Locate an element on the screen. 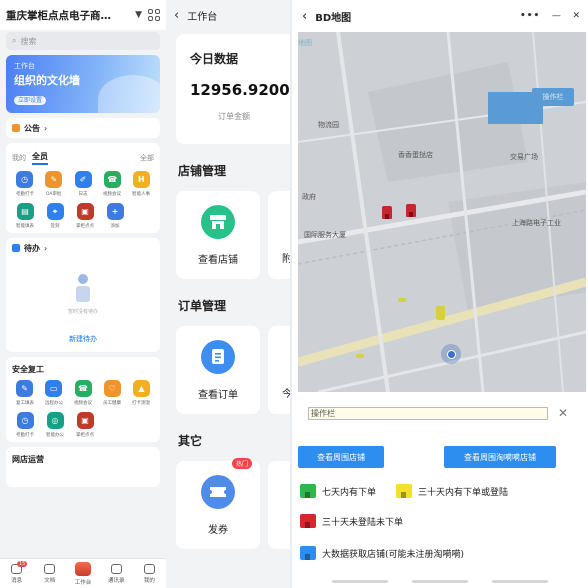 The height and width of the screenshot is (588, 588). tab-me: 我的 is located at coordinates (149, 573).